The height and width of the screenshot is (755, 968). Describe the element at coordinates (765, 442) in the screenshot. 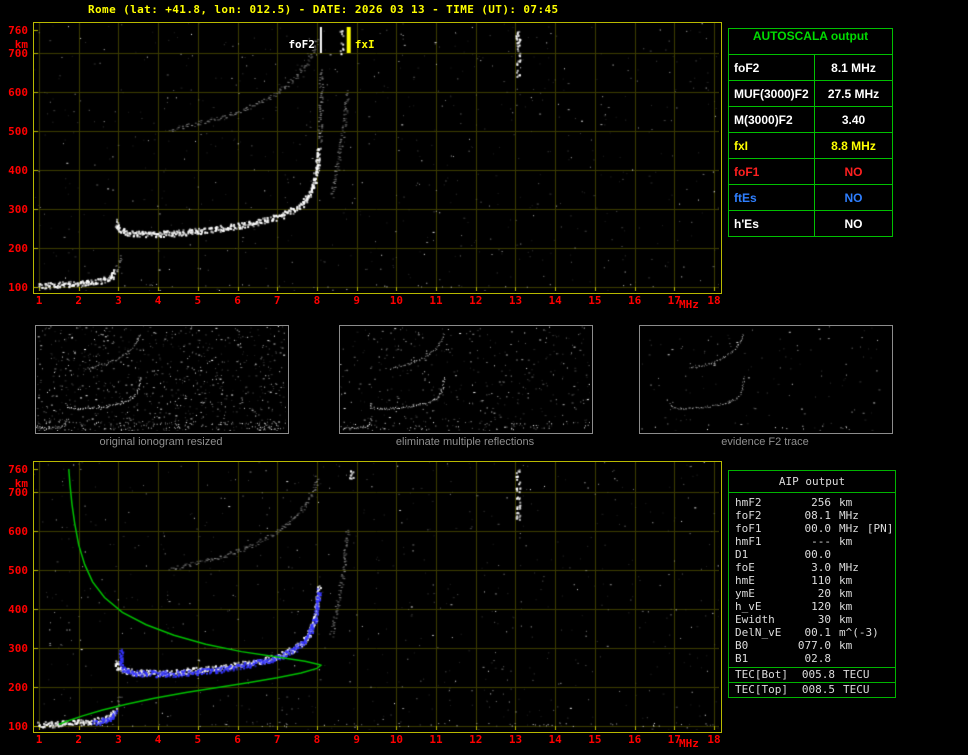

I see `thumbnail-caption-evidence: evidence F2 trace` at that location.